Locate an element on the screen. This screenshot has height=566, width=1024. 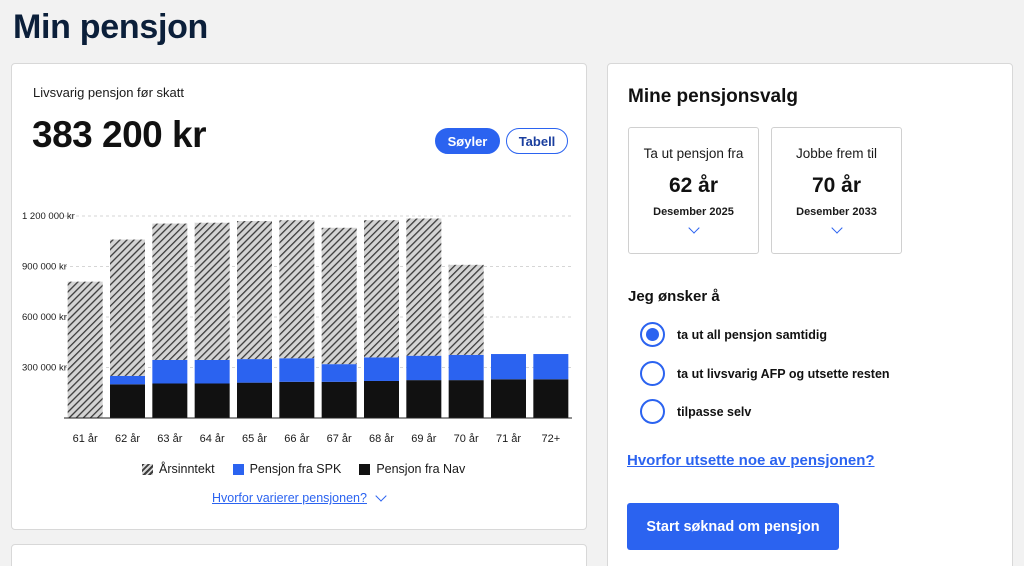
legend-item-income: Årsinntekt is located at coordinates (178, 469).